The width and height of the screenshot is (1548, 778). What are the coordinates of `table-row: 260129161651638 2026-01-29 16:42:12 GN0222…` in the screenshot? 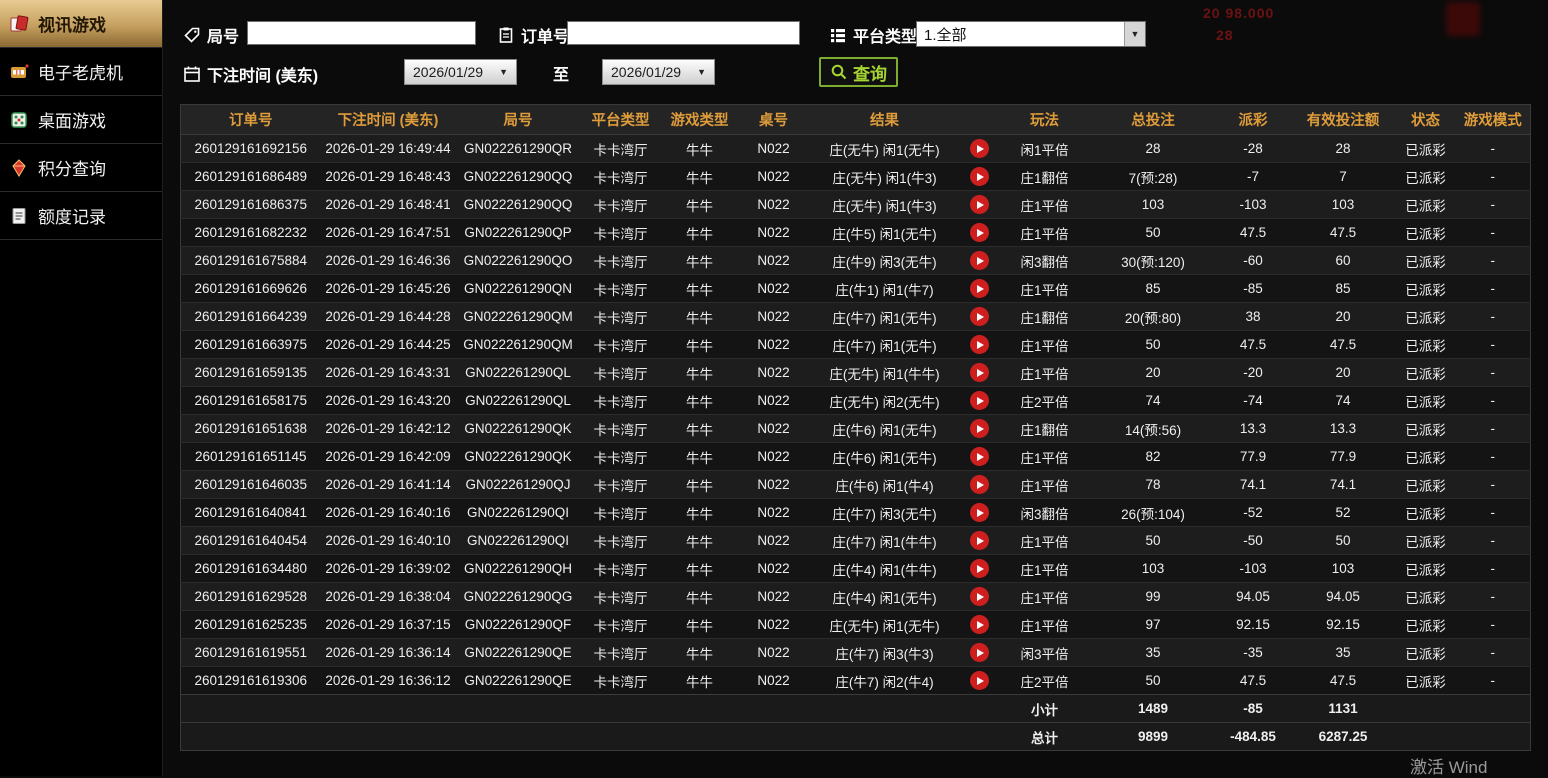 It's located at (855, 428).